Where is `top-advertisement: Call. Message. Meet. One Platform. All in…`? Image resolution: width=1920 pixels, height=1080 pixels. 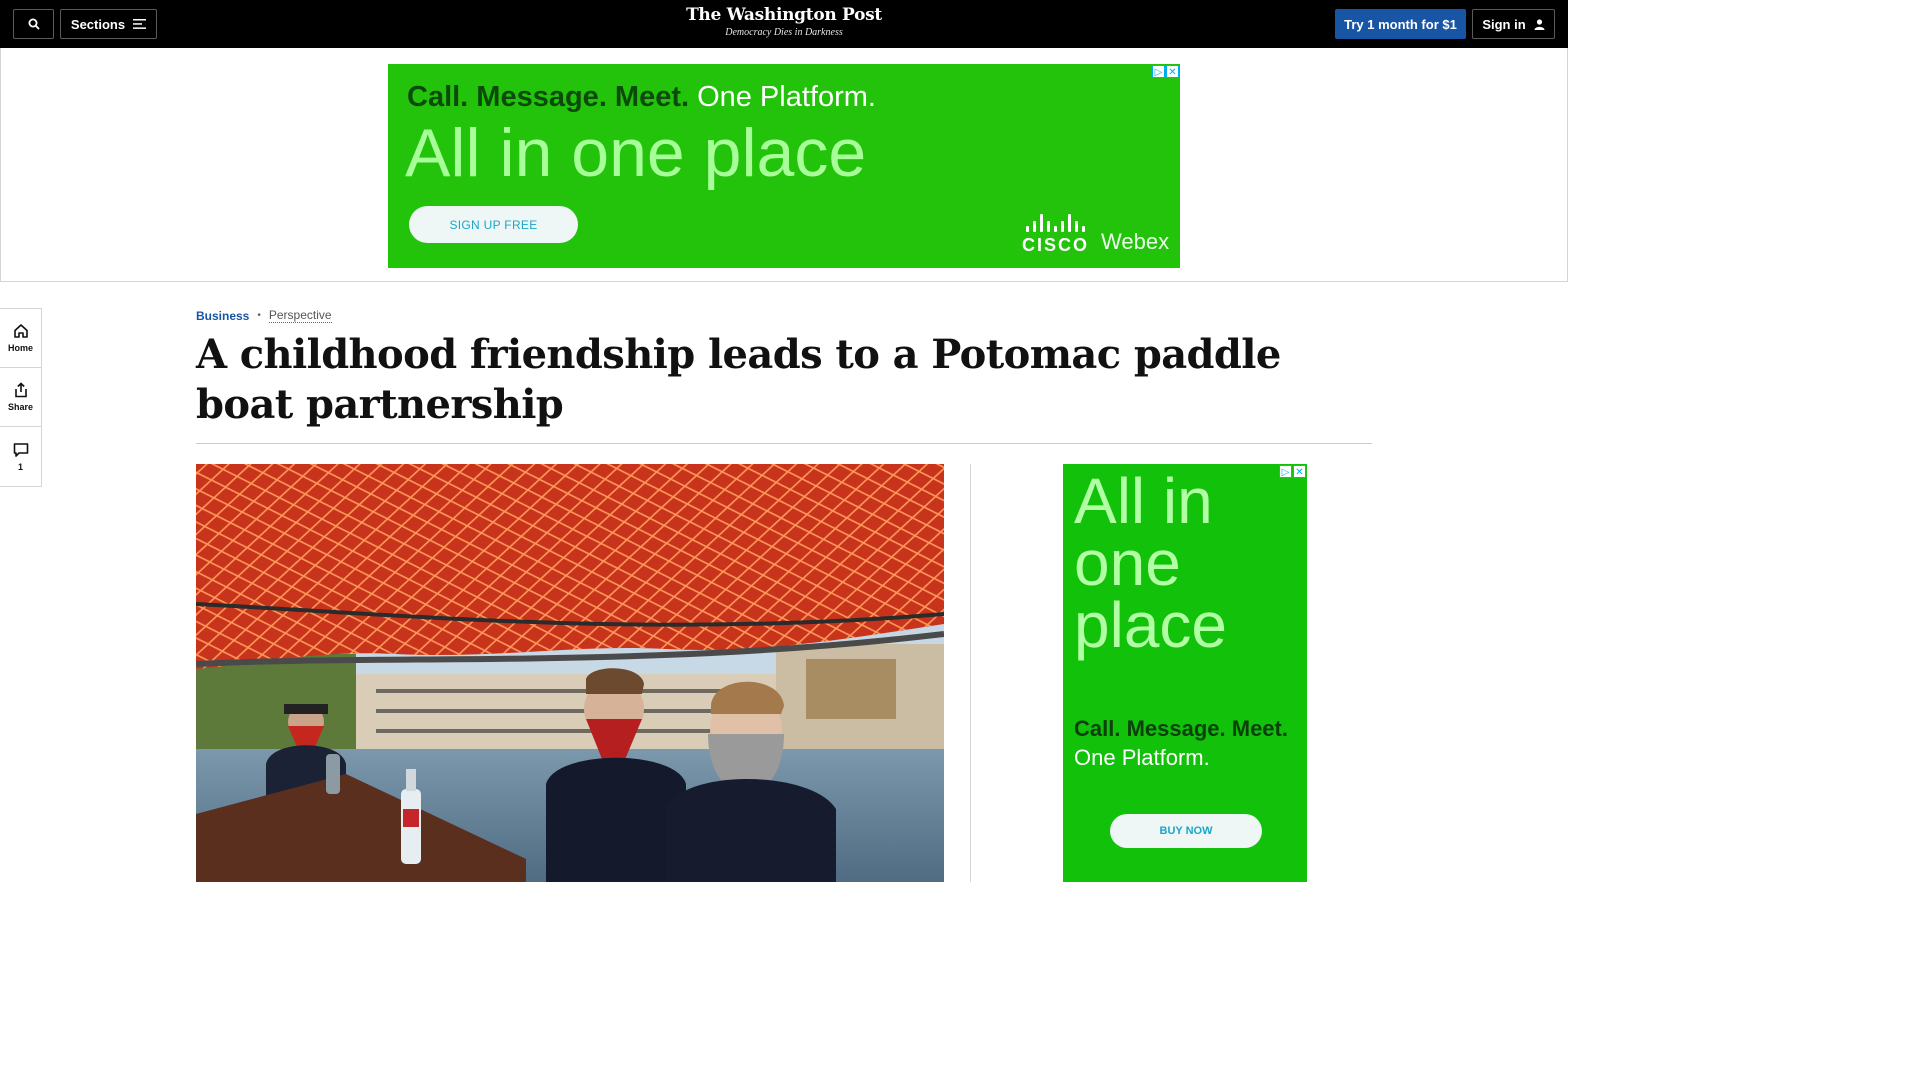 top-advertisement: Call. Message. Meet. One Platform. All in… is located at coordinates (784, 166).